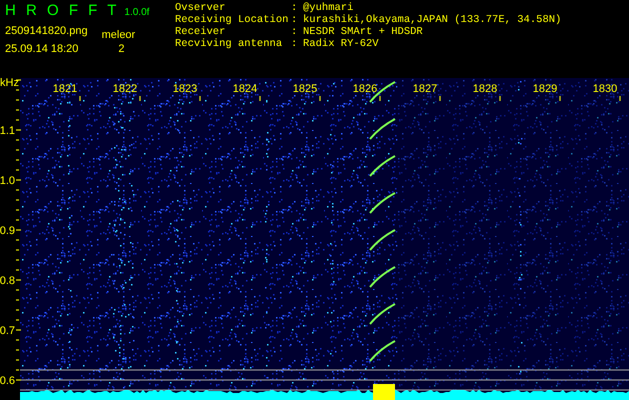 This screenshot has width=629, height=400. What do you see at coordinates (185, 89) in the screenshot?
I see `time-label: 1823` at bounding box center [185, 89].